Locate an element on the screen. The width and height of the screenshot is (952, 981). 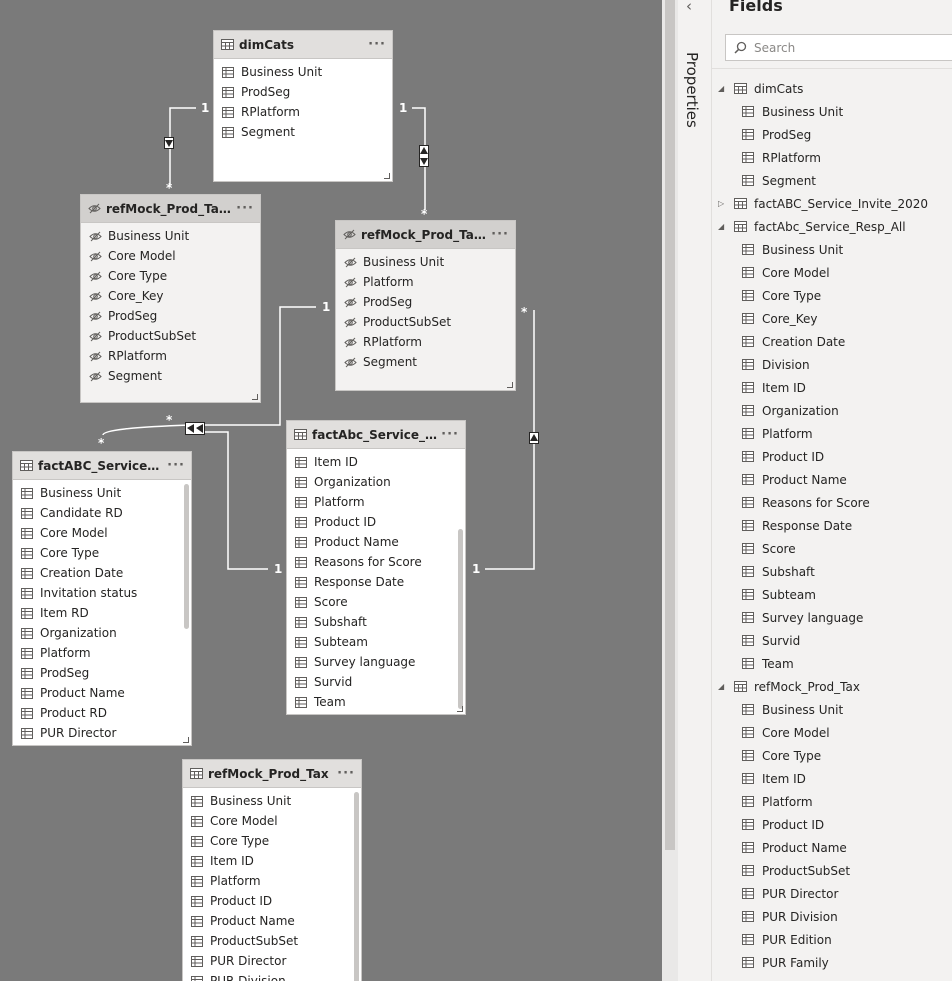
tree-field-item: PUR Director is located at coordinates (832, 893).